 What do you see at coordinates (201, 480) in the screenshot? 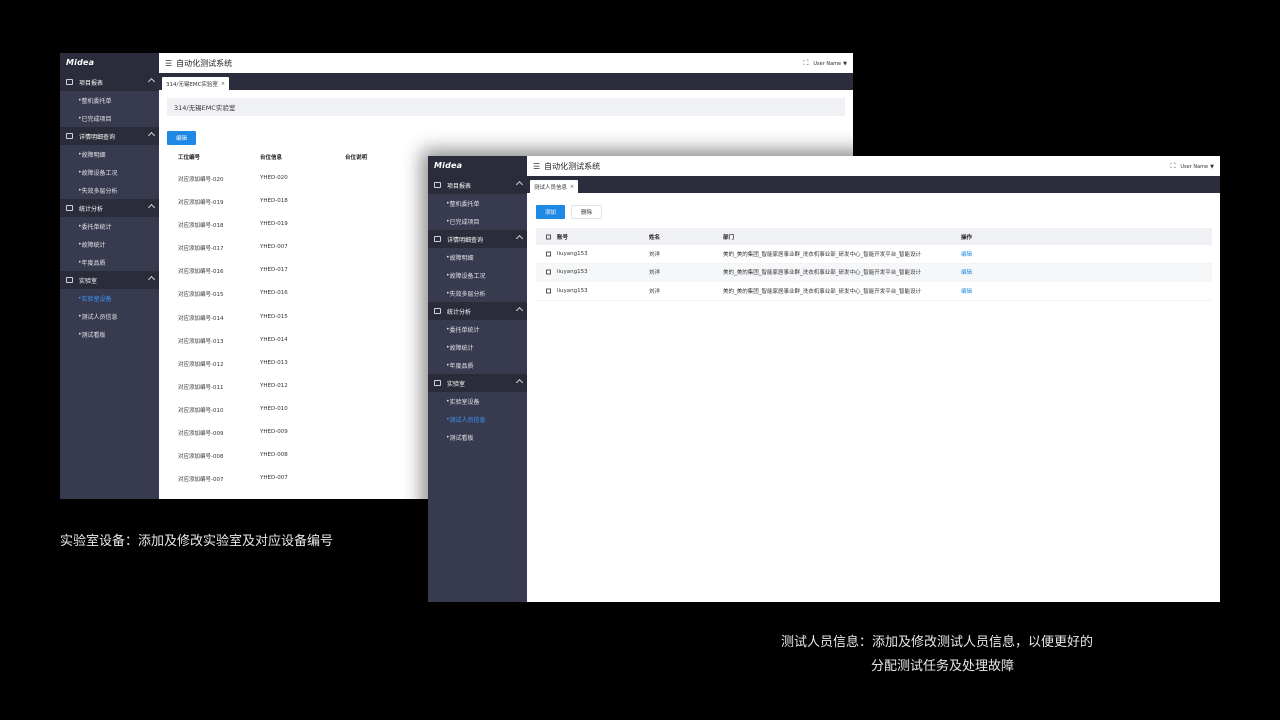
I see `cell-station-no: 对应添加编号-007` at bounding box center [201, 480].